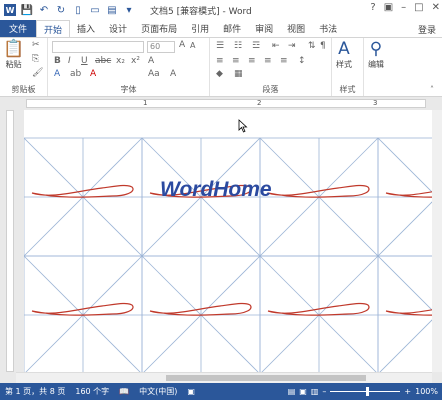 This screenshot has height=400, width=442. Describe the element at coordinates (67, 10) in the screenshot. I see `quick-access-toolbar: W 💾 ↶ ↻ ▯ ▭ ▤ ▾` at that location.